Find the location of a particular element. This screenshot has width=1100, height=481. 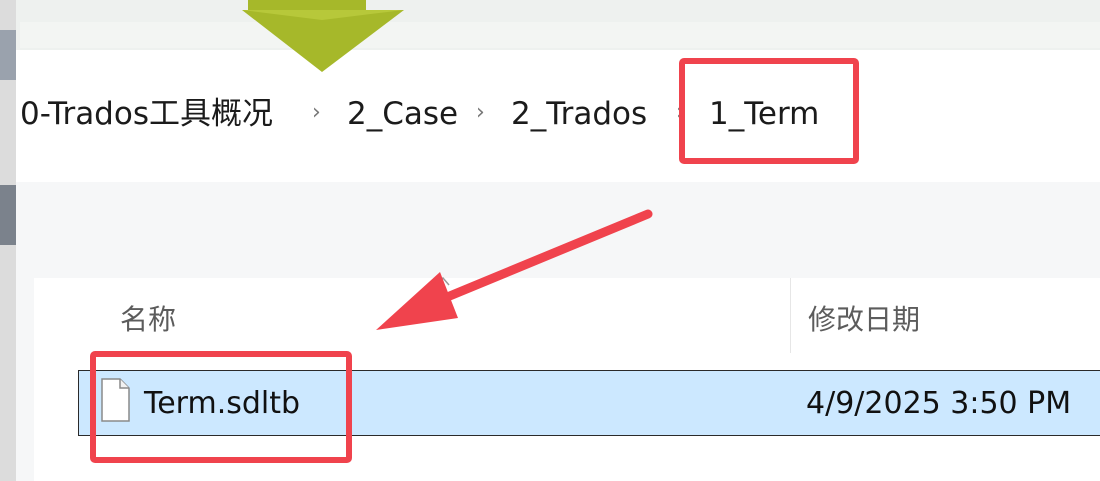

sort-ascending-icon is located at coordinates (443, 281).